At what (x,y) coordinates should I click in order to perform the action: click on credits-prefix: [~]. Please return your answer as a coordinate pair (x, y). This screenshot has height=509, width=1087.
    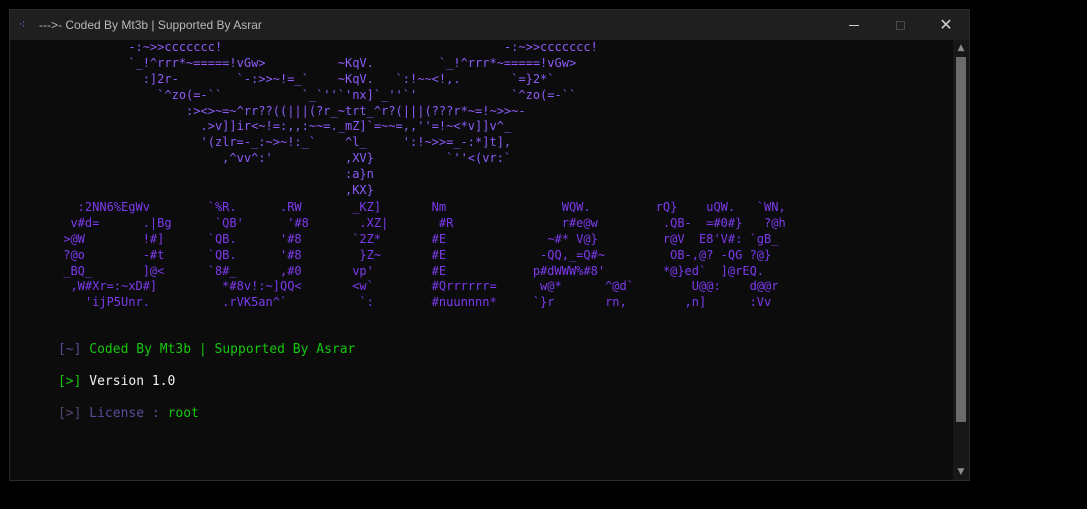
    Looking at the image, I should click on (69, 349).